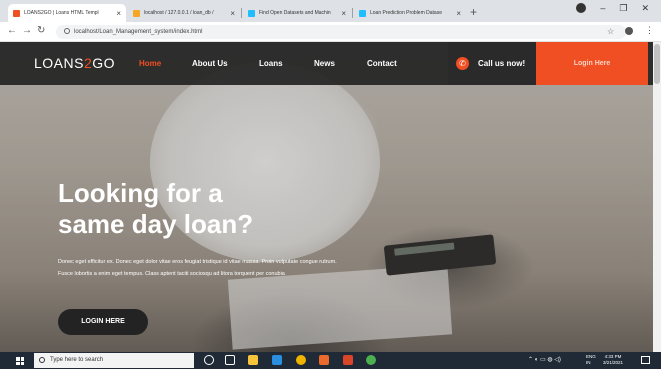 Image resolution: width=661 pixels, height=369 pixels. I want to click on taskbar-clock: 4:33 PM 3/21/2021, so click(613, 360).